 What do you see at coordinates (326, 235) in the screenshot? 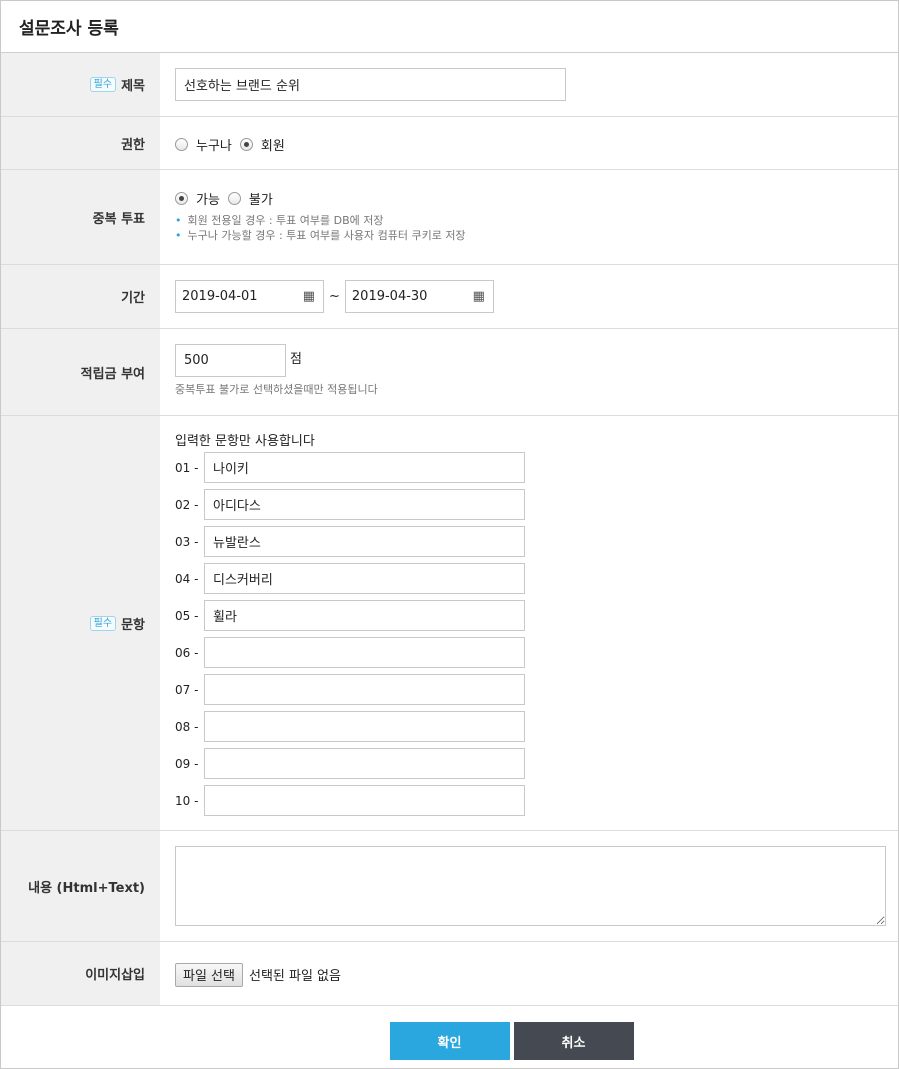
I see `note-text: 누구나 가능할 경우 : 투표 여부를 사용자 컴퓨터 쿠키로 저장` at bounding box center [326, 235].